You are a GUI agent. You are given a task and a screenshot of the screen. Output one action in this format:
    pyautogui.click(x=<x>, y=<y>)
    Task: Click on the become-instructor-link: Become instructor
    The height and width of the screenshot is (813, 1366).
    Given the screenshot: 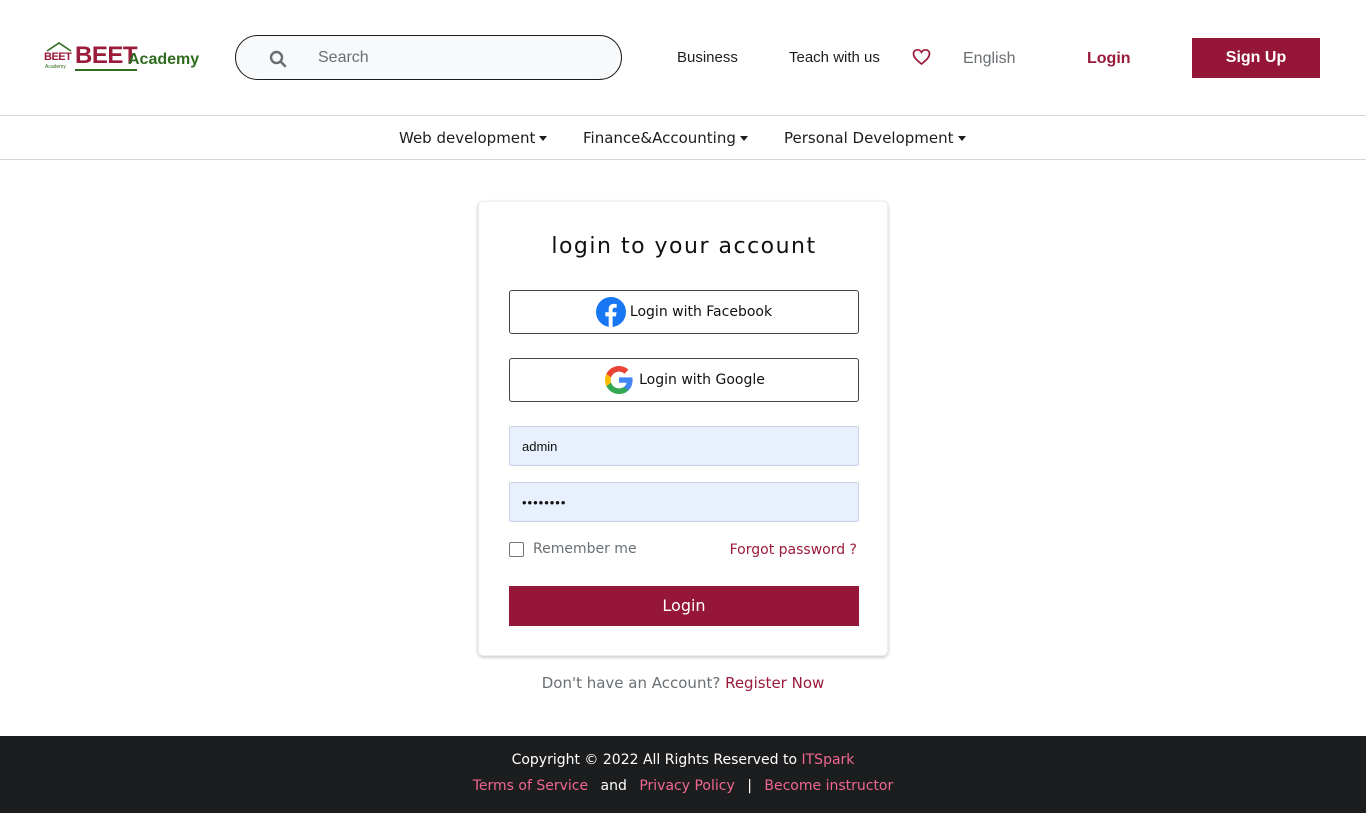 What is the action you would take?
    pyautogui.click(x=828, y=786)
    